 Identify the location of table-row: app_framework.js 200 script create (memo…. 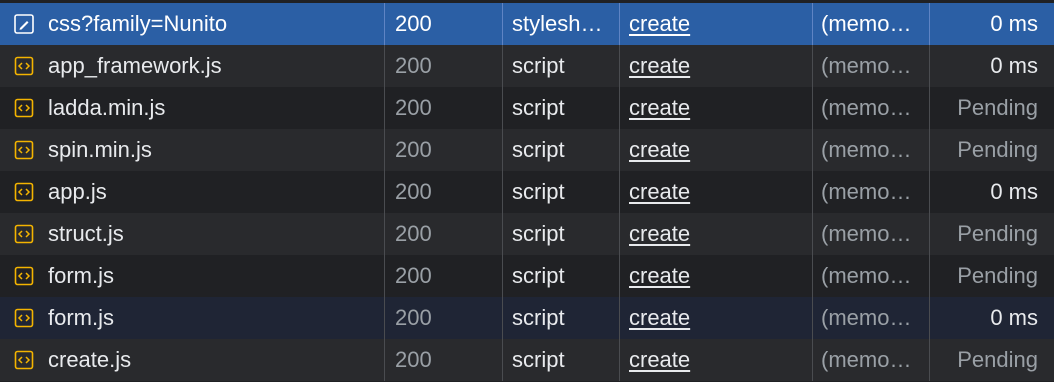
(527, 66).